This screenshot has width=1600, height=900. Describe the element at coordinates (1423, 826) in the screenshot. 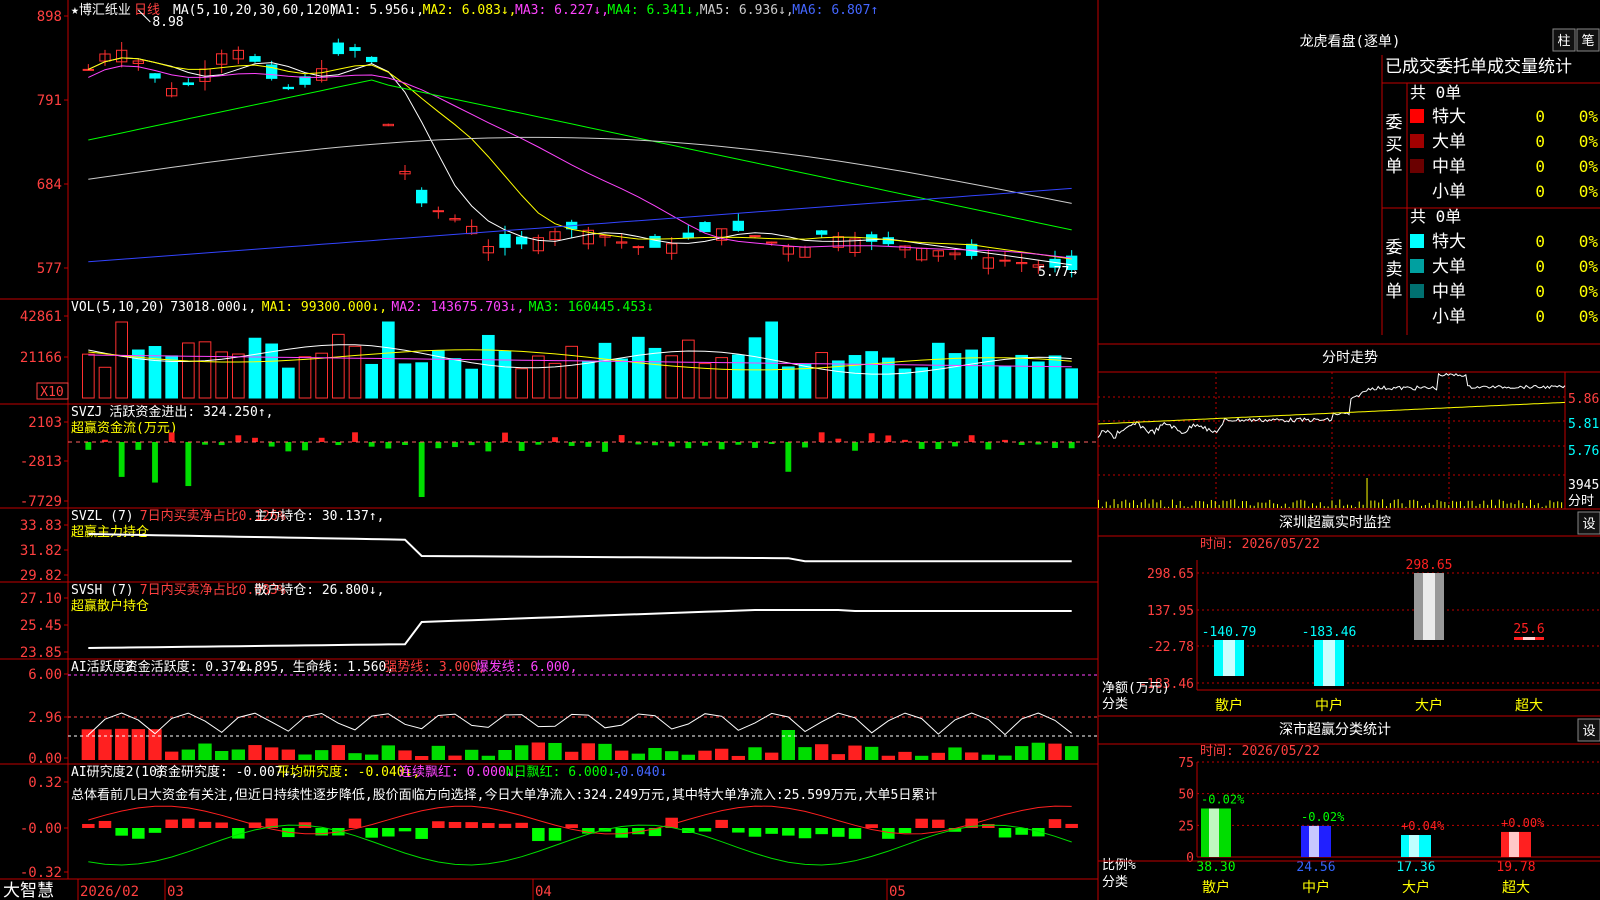

I see `classify-change-label: +0.04%` at that location.